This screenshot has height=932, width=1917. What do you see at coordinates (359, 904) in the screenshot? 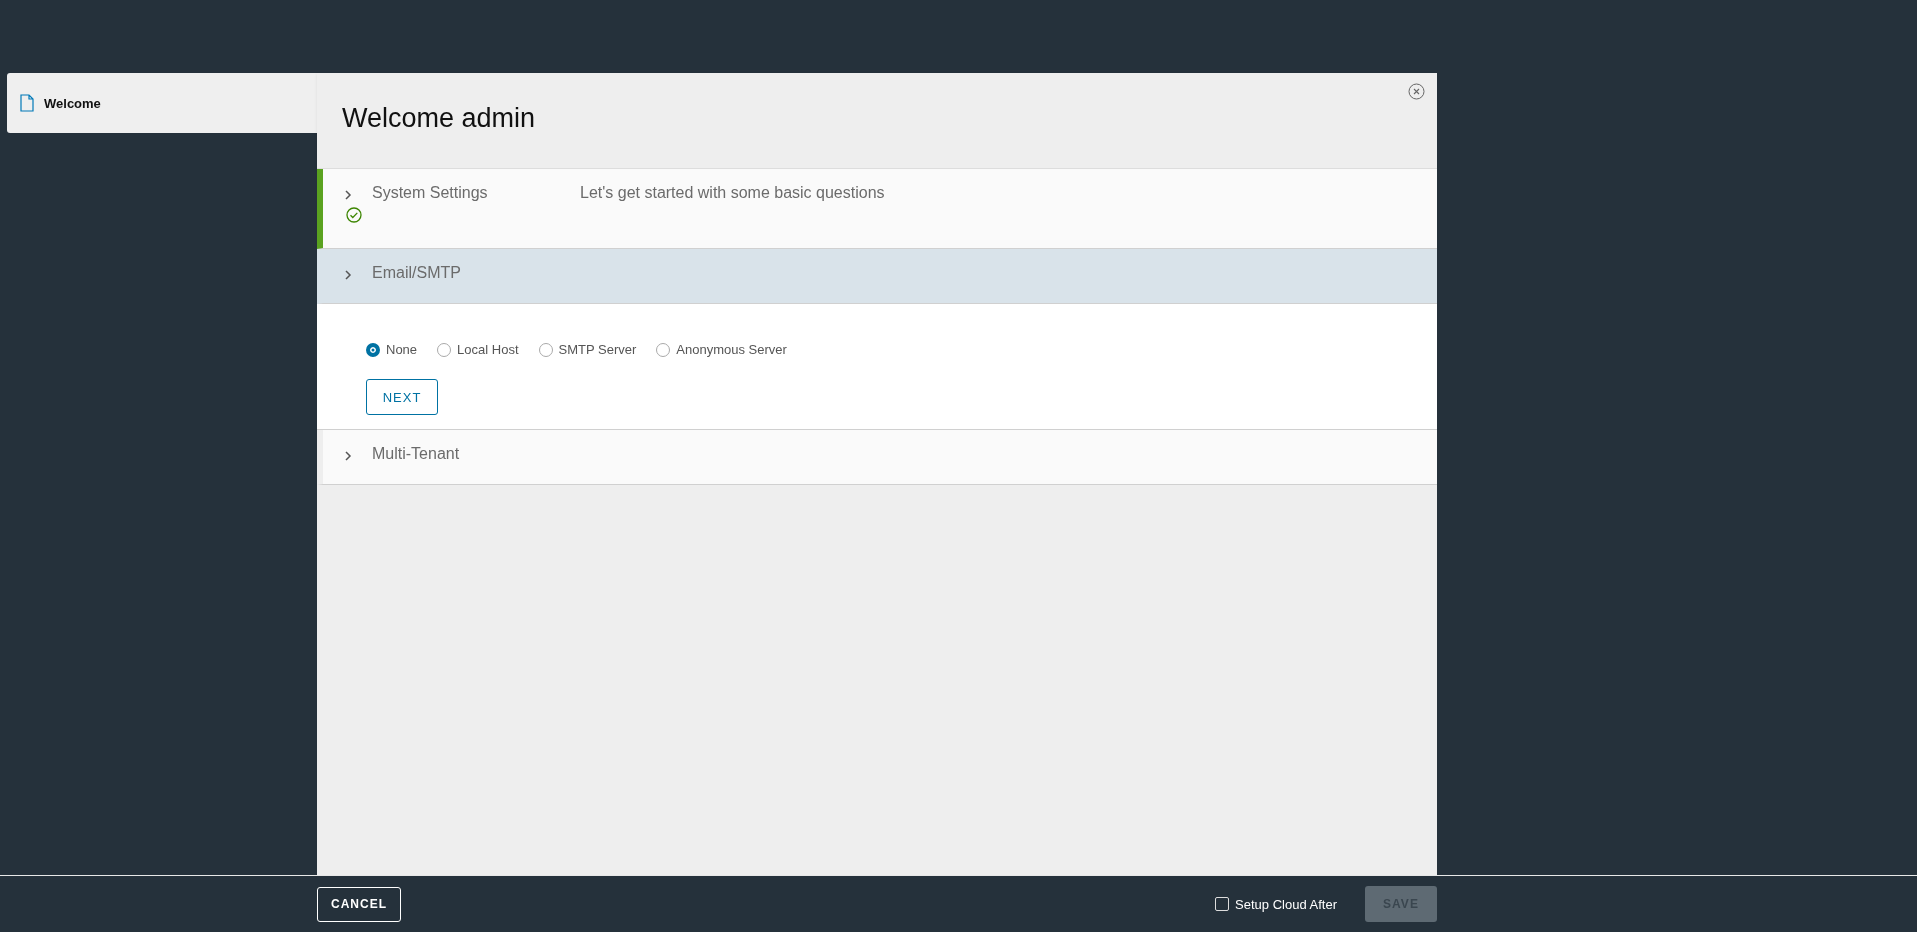
I see `cancel-button: CANCEL` at bounding box center [359, 904].